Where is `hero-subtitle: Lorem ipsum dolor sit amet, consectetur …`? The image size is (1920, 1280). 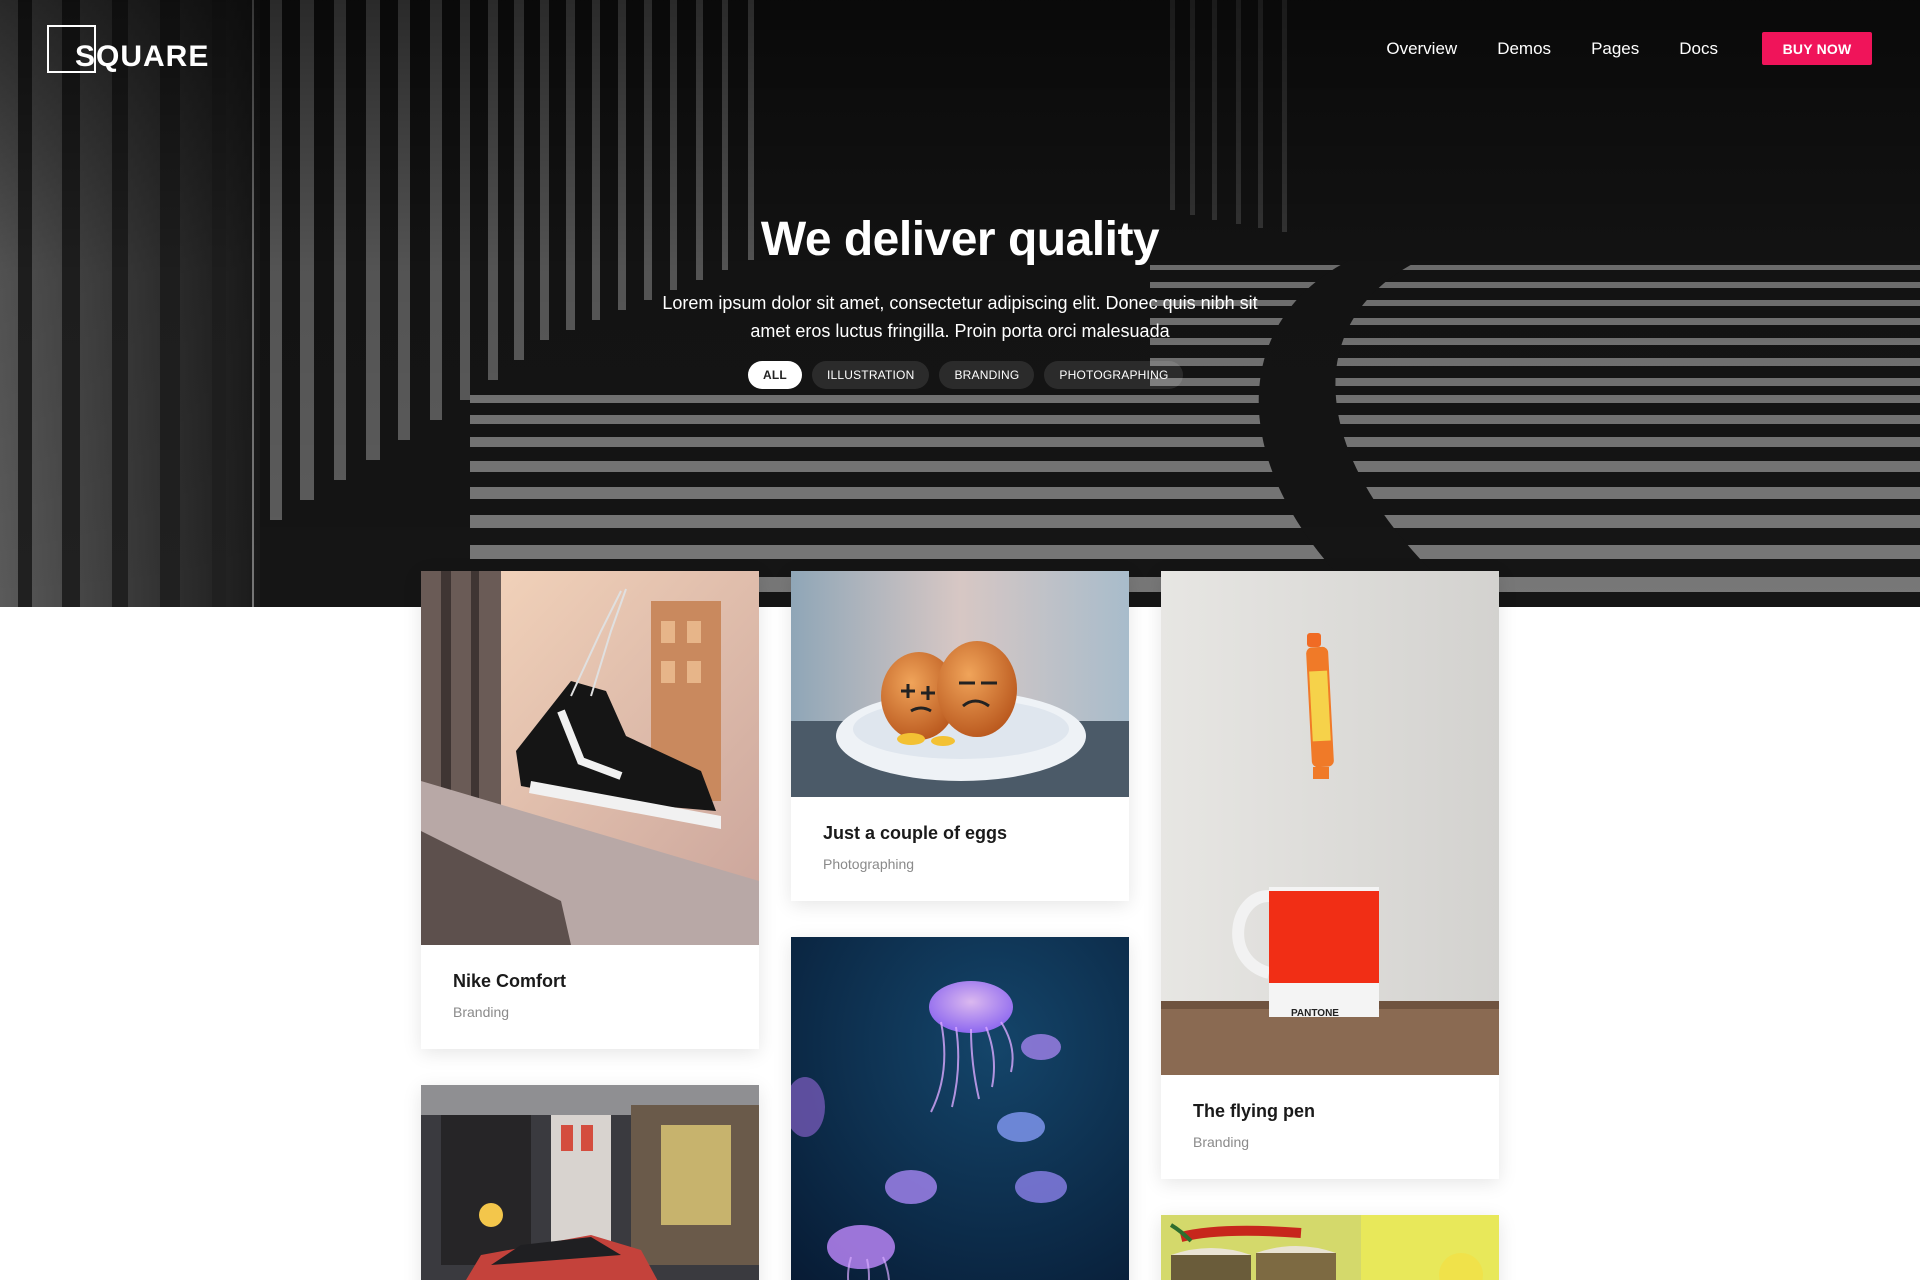
hero-subtitle: Lorem ipsum dolor sit amet, consectetur … is located at coordinates (960, 317).